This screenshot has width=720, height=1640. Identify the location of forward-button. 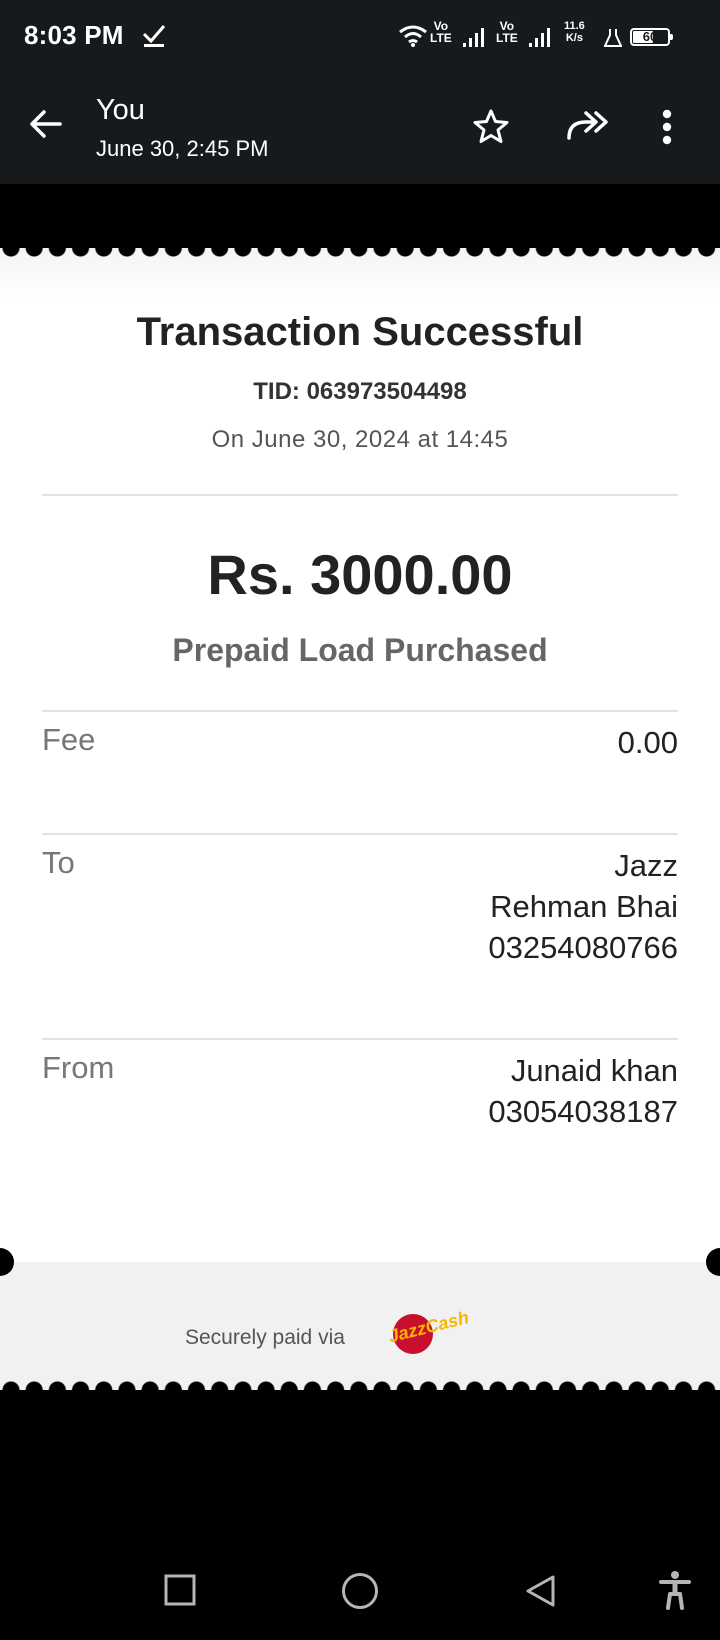
(588, 128).